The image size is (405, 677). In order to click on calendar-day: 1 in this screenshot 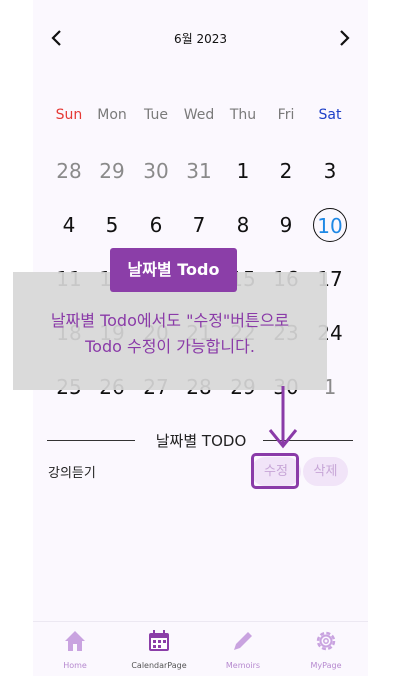, I will do `click(243, 171)`.